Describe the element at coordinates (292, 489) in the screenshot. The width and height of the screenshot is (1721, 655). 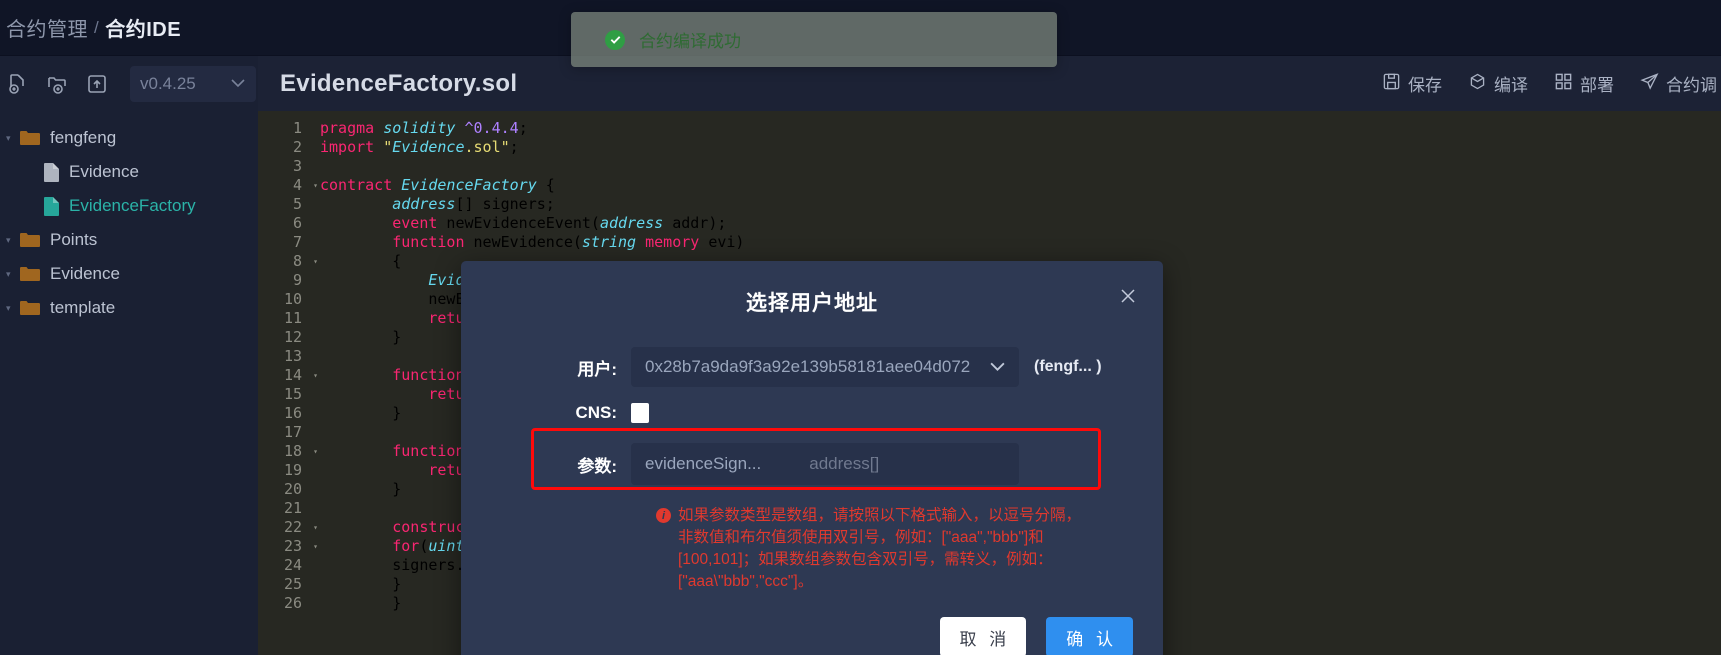
I see `line-number: 20` at that location.